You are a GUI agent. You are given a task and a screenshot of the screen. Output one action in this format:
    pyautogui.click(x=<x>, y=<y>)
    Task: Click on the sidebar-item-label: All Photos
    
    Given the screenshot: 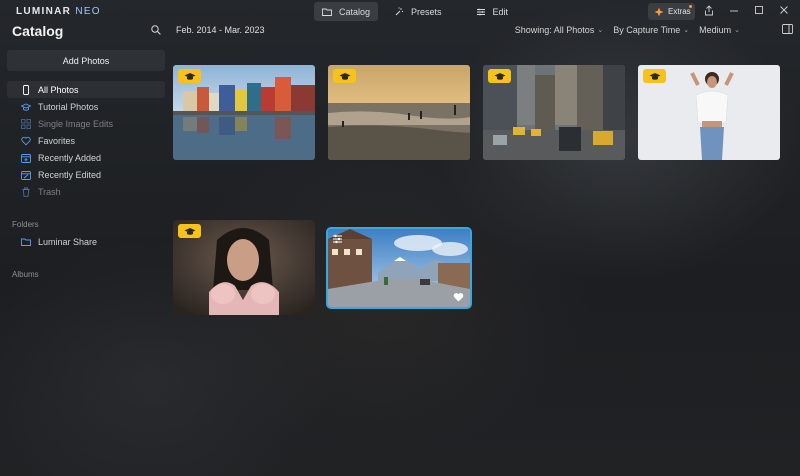 What is the action you would take?
    pyautogui.click(x=58, y=89)
    